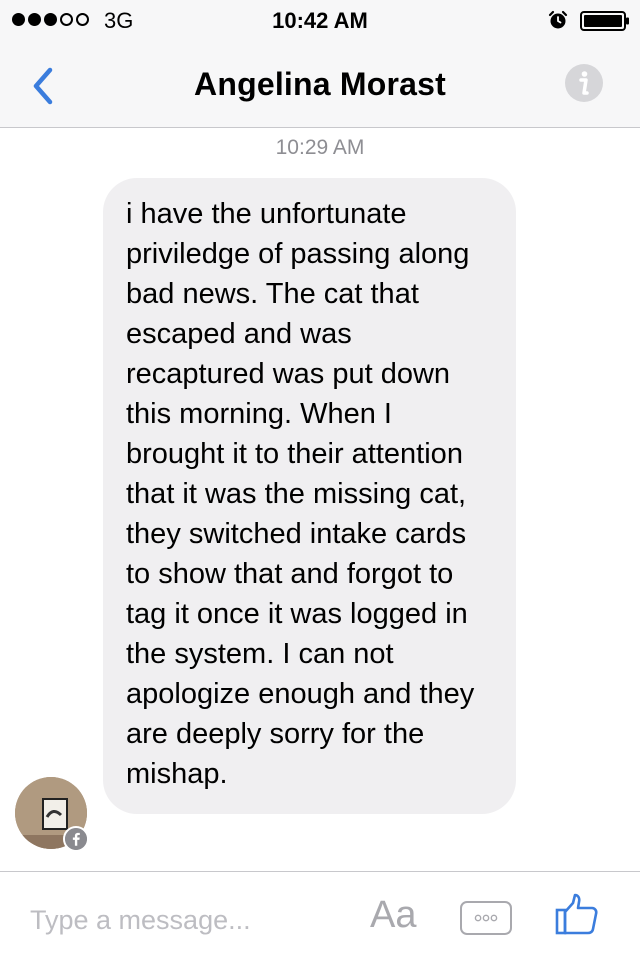  Describe the element at coordinates (320, 147) in the screenshot. I see `message-timestamp: 10:29 AM` at that location.